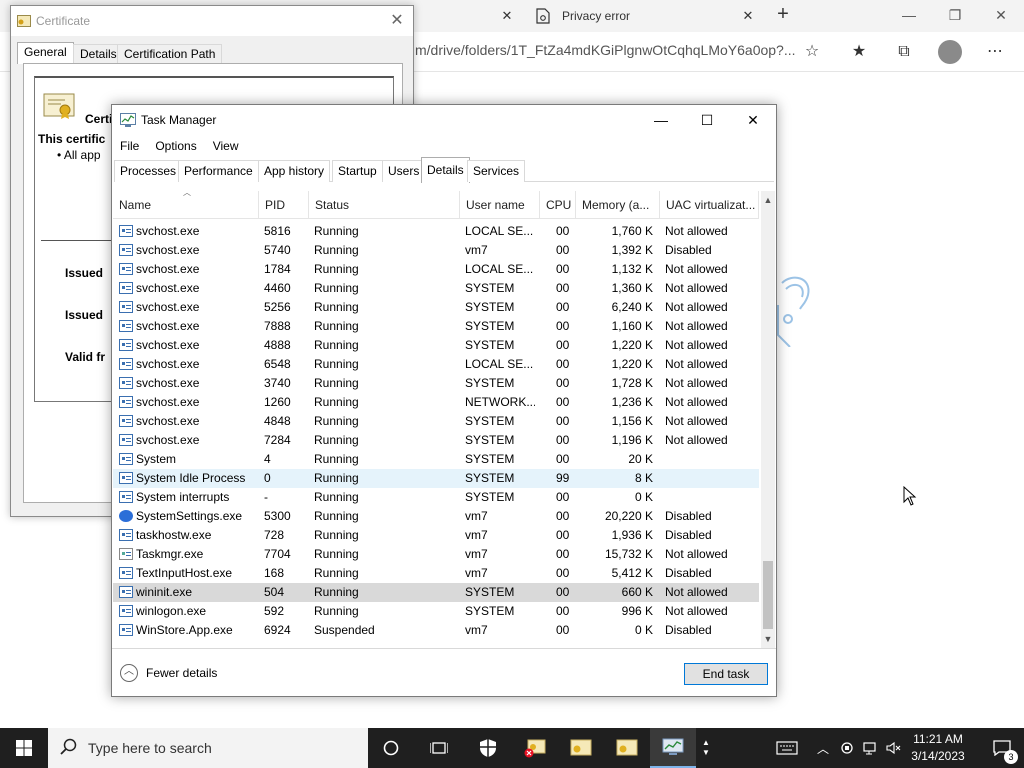 The width and height of the screenshot is (1024, 768). Describe the element at coordinates (444, 120) in the screenshot. I see `task-manager-title-bar: Task Manager — ☐ ✕` at that location.